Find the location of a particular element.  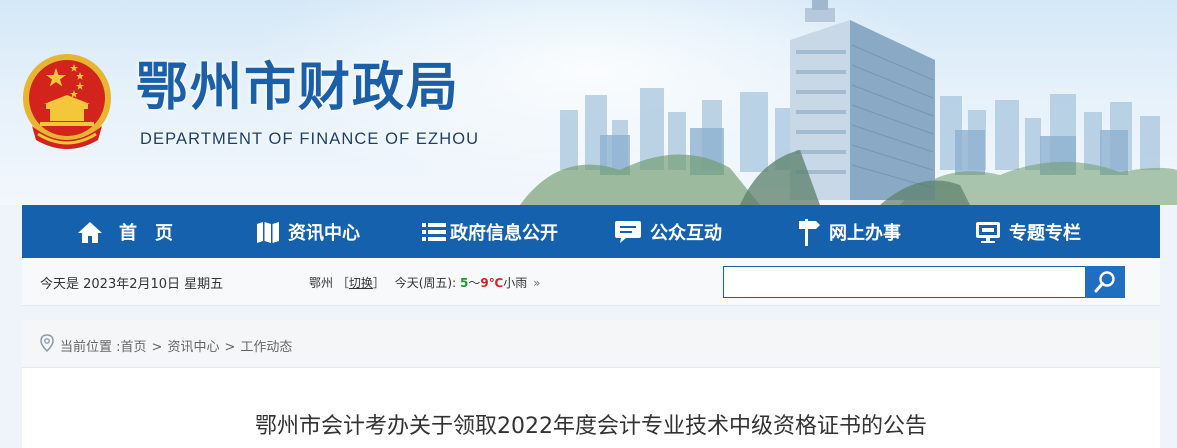

current-date: 今天是 2023年2月10日 星期五 is located at coordinates (132, 284).